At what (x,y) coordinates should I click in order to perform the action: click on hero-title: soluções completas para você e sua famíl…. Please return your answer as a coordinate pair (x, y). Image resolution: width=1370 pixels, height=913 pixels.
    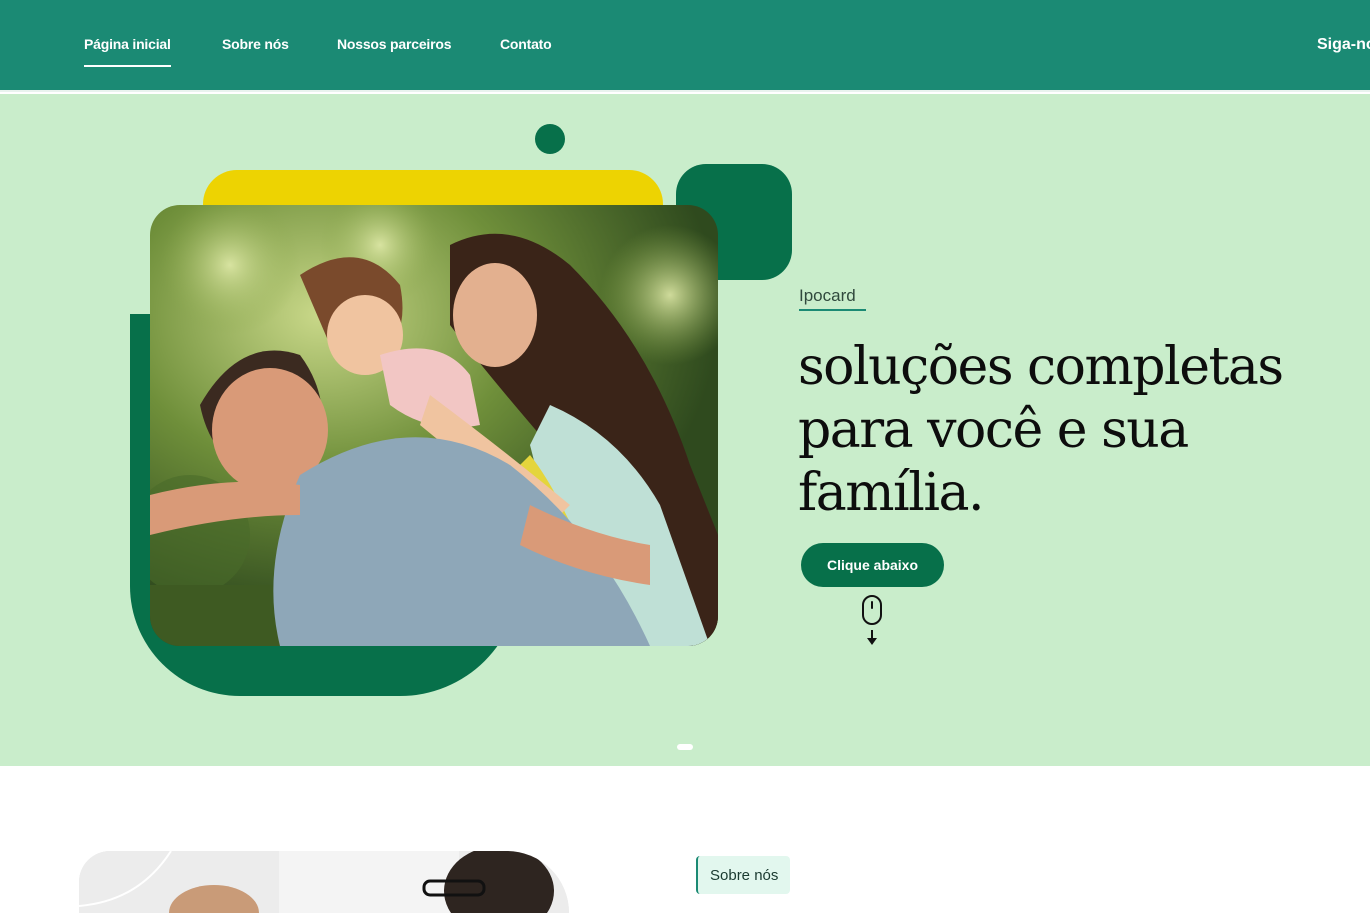
    Looking at the image, I should click on (1041, 430).